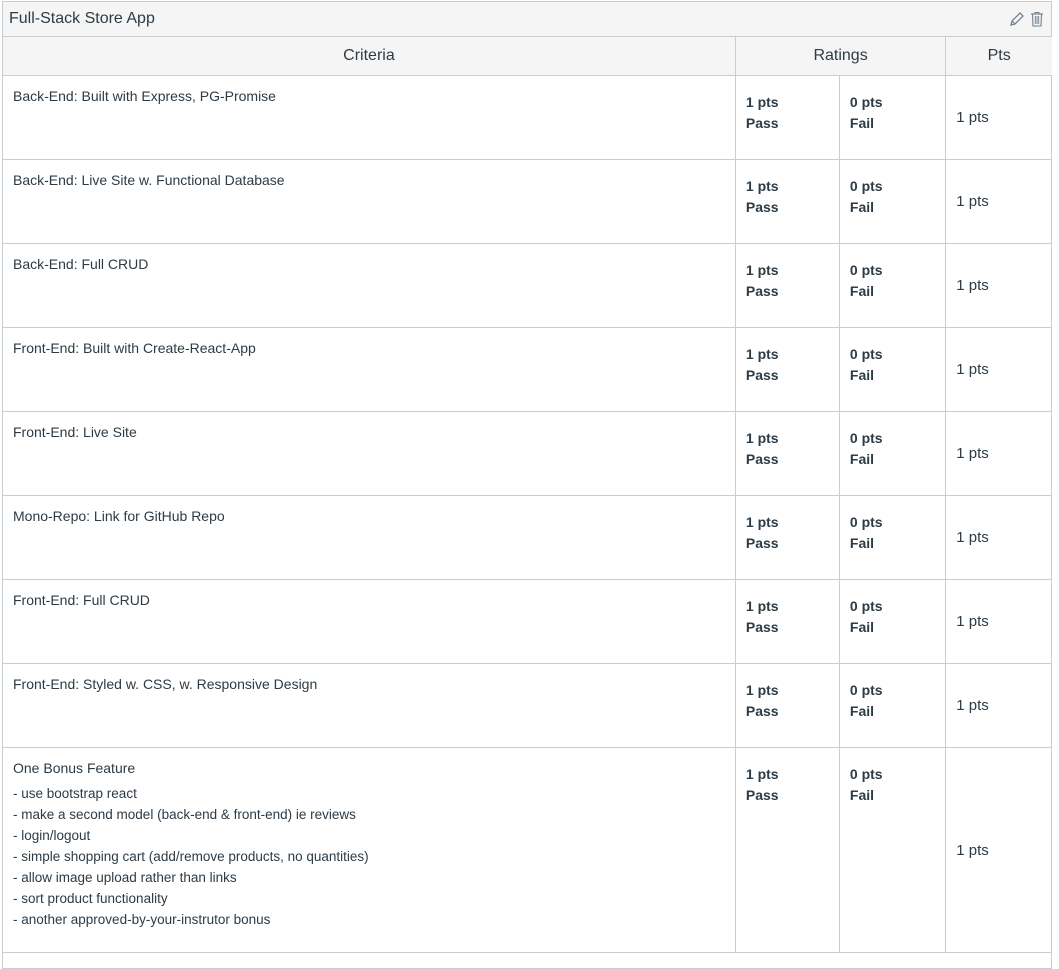  Describe the element at coordinates (90, 898) in the screenshot. I see `bonus-detail-item: - sort product functionality` at that location.